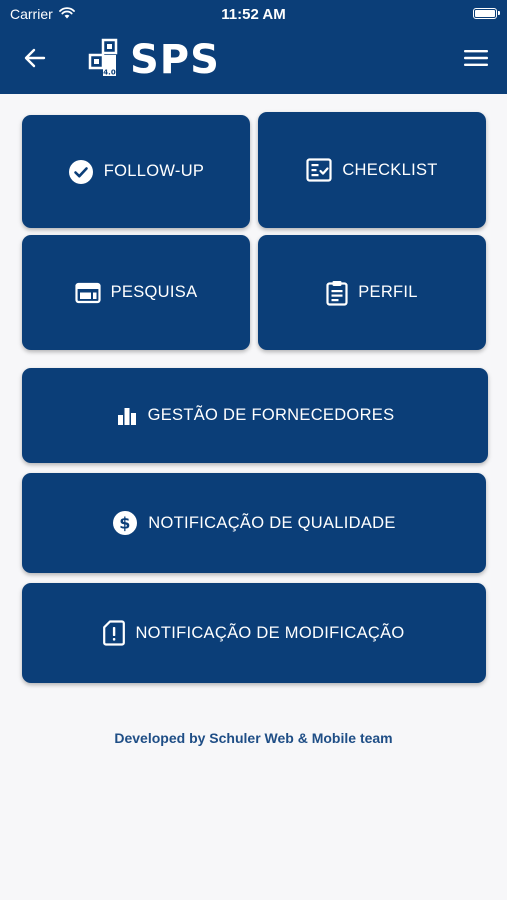  Describe the element at coordinates (154, 292) in the screenshot. I see `pesquisa-label: PESQUISA` at that location.